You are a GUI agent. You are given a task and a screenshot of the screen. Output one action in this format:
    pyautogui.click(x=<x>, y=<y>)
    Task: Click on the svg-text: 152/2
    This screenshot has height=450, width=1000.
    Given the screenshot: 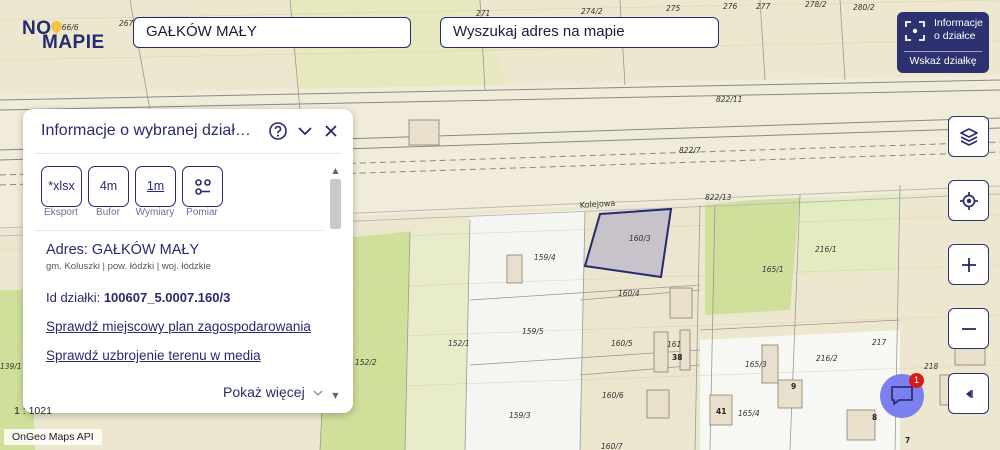 What is the action you would take?
    pyautogui.click(x=366, y=362)
    